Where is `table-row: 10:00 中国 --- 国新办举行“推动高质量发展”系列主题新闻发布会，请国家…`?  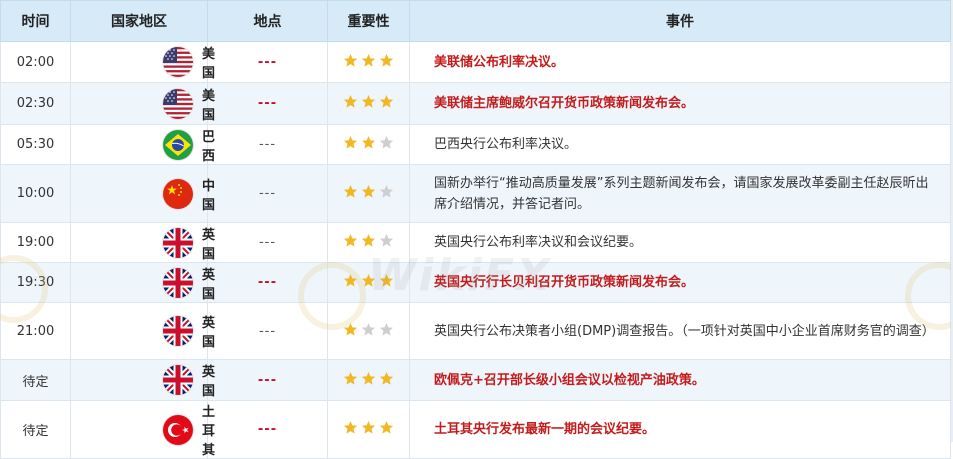
table-row: 10:00 中国 --- 国新办举行“推动高质量发展”系列主题新闻发布会，请国家… is located at coordinates (475, 193).